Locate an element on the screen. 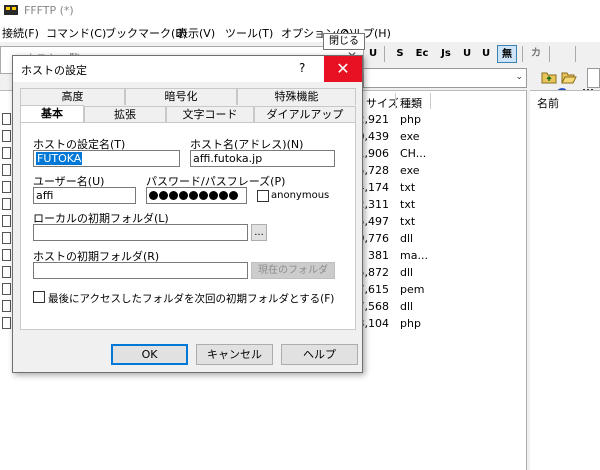 The image size is (600, 470). anonymous-checkbox is located at coordinates (263, 196).